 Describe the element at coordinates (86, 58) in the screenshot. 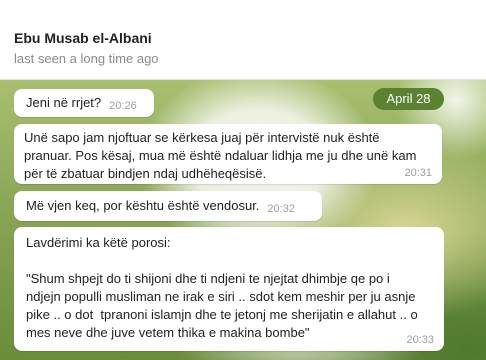

I see `last-seen-status: last seen a long time ago` at that location.